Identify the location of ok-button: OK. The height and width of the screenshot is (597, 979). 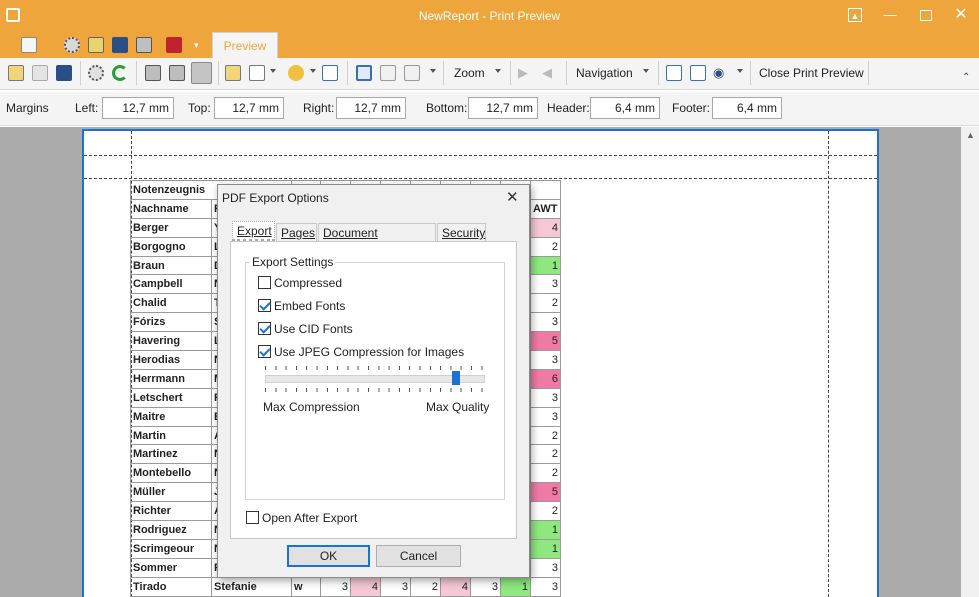
(328, 556).